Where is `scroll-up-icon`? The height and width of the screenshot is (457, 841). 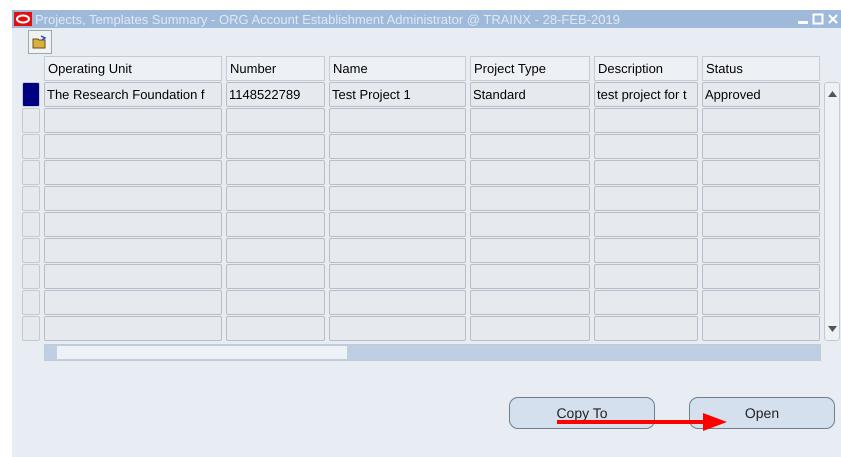 scroll-up-icon is located at coordinates (832, 94).